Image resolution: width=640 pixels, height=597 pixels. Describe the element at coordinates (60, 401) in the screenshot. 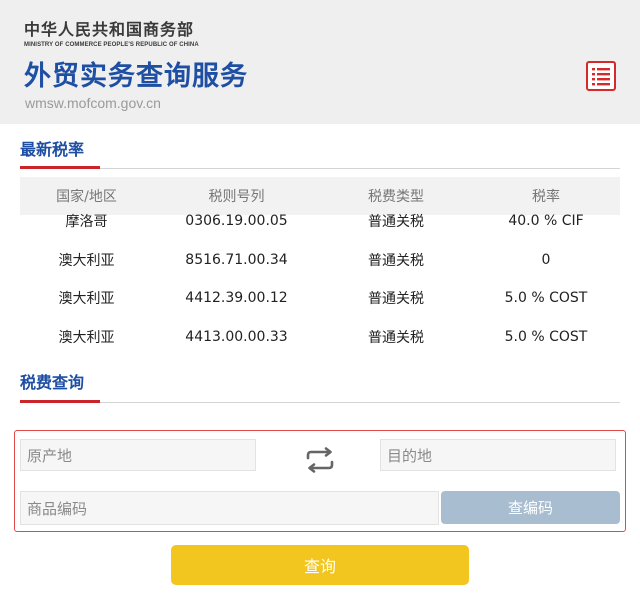

I see `tax-query-underline` at that location.